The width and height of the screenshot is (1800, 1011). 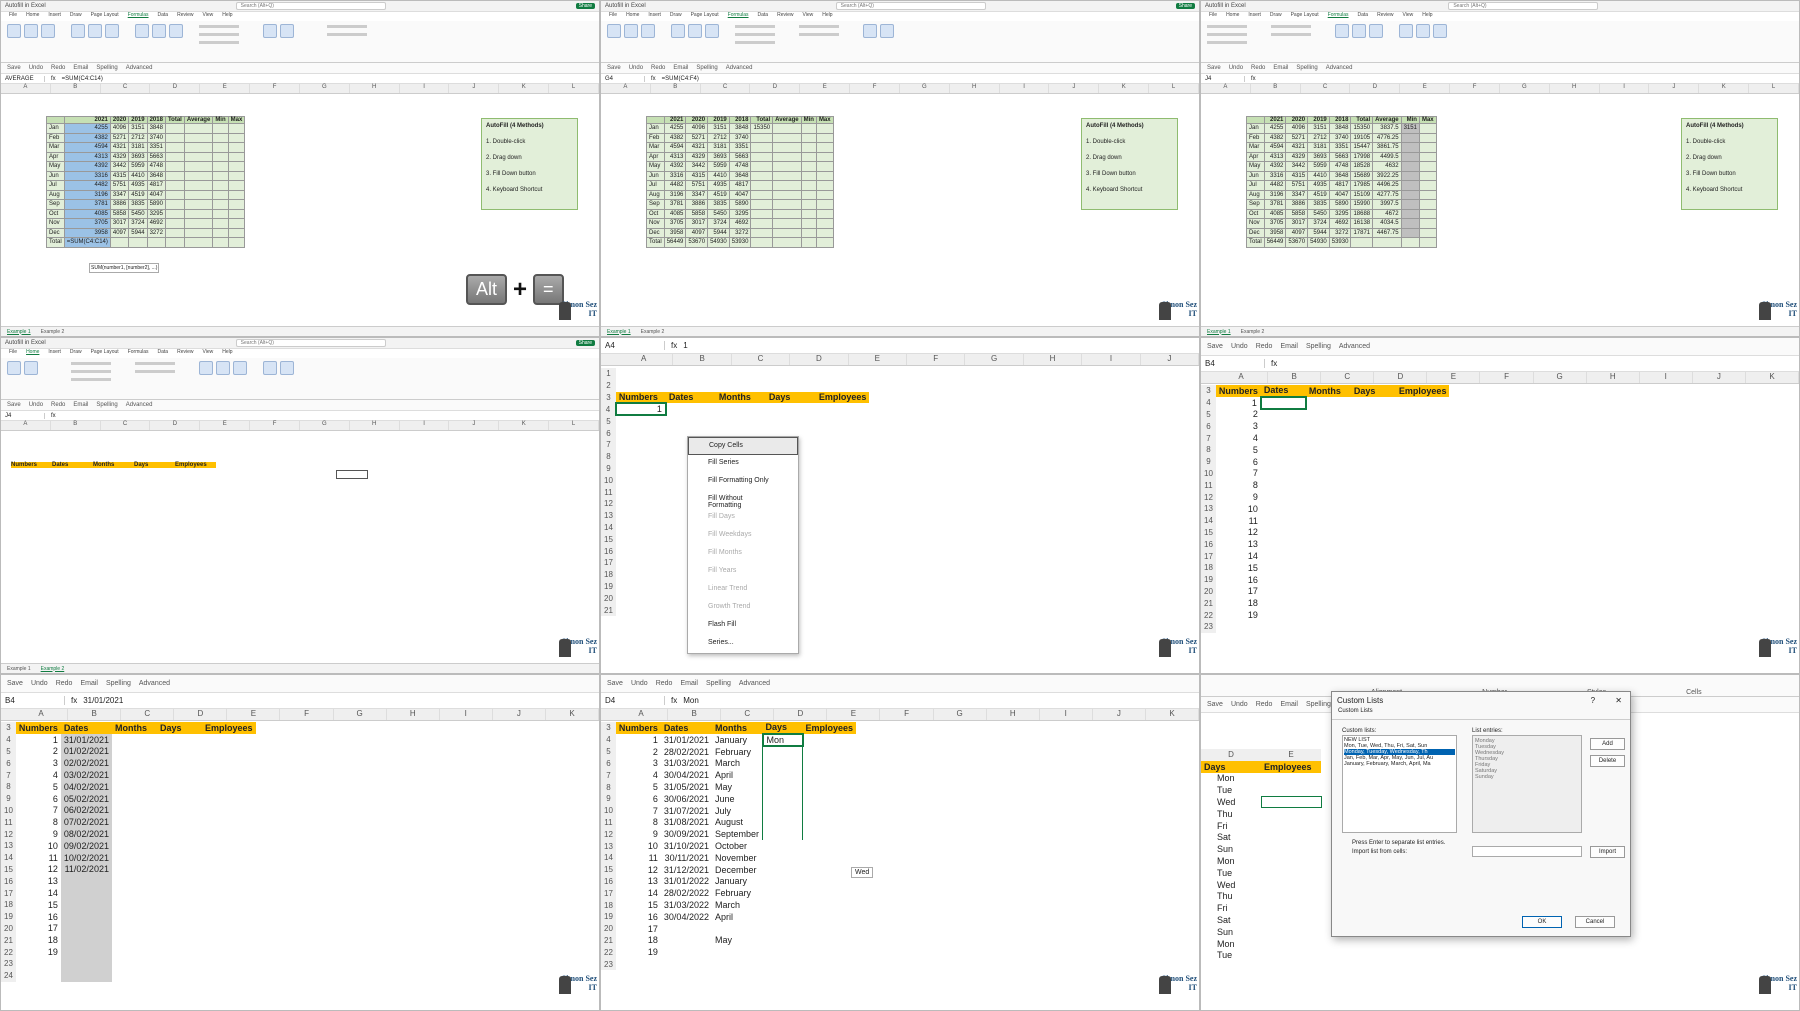 What do you see at coordinates (352, 474) in the screenshot?
I see `selected-cell` at bounding box center [352, 474].